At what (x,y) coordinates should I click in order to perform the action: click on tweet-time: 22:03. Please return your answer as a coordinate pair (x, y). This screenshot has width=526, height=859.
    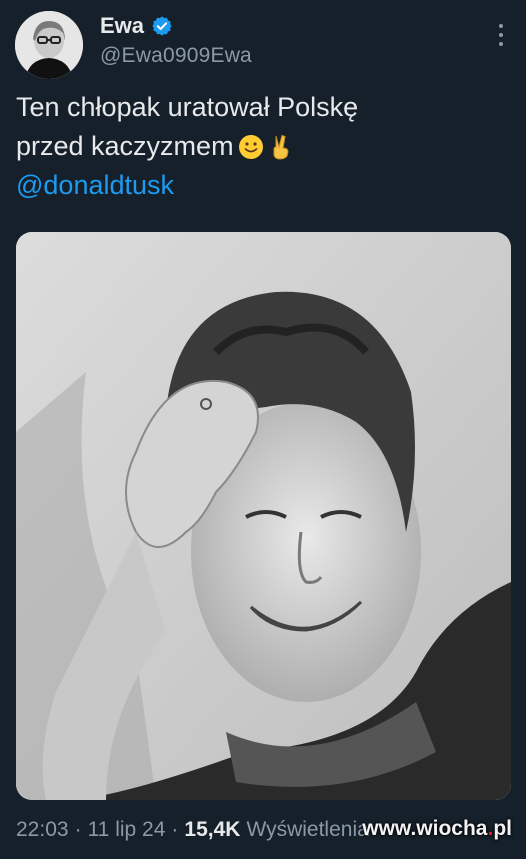
    Looking at the image, I should click on (42, 830).